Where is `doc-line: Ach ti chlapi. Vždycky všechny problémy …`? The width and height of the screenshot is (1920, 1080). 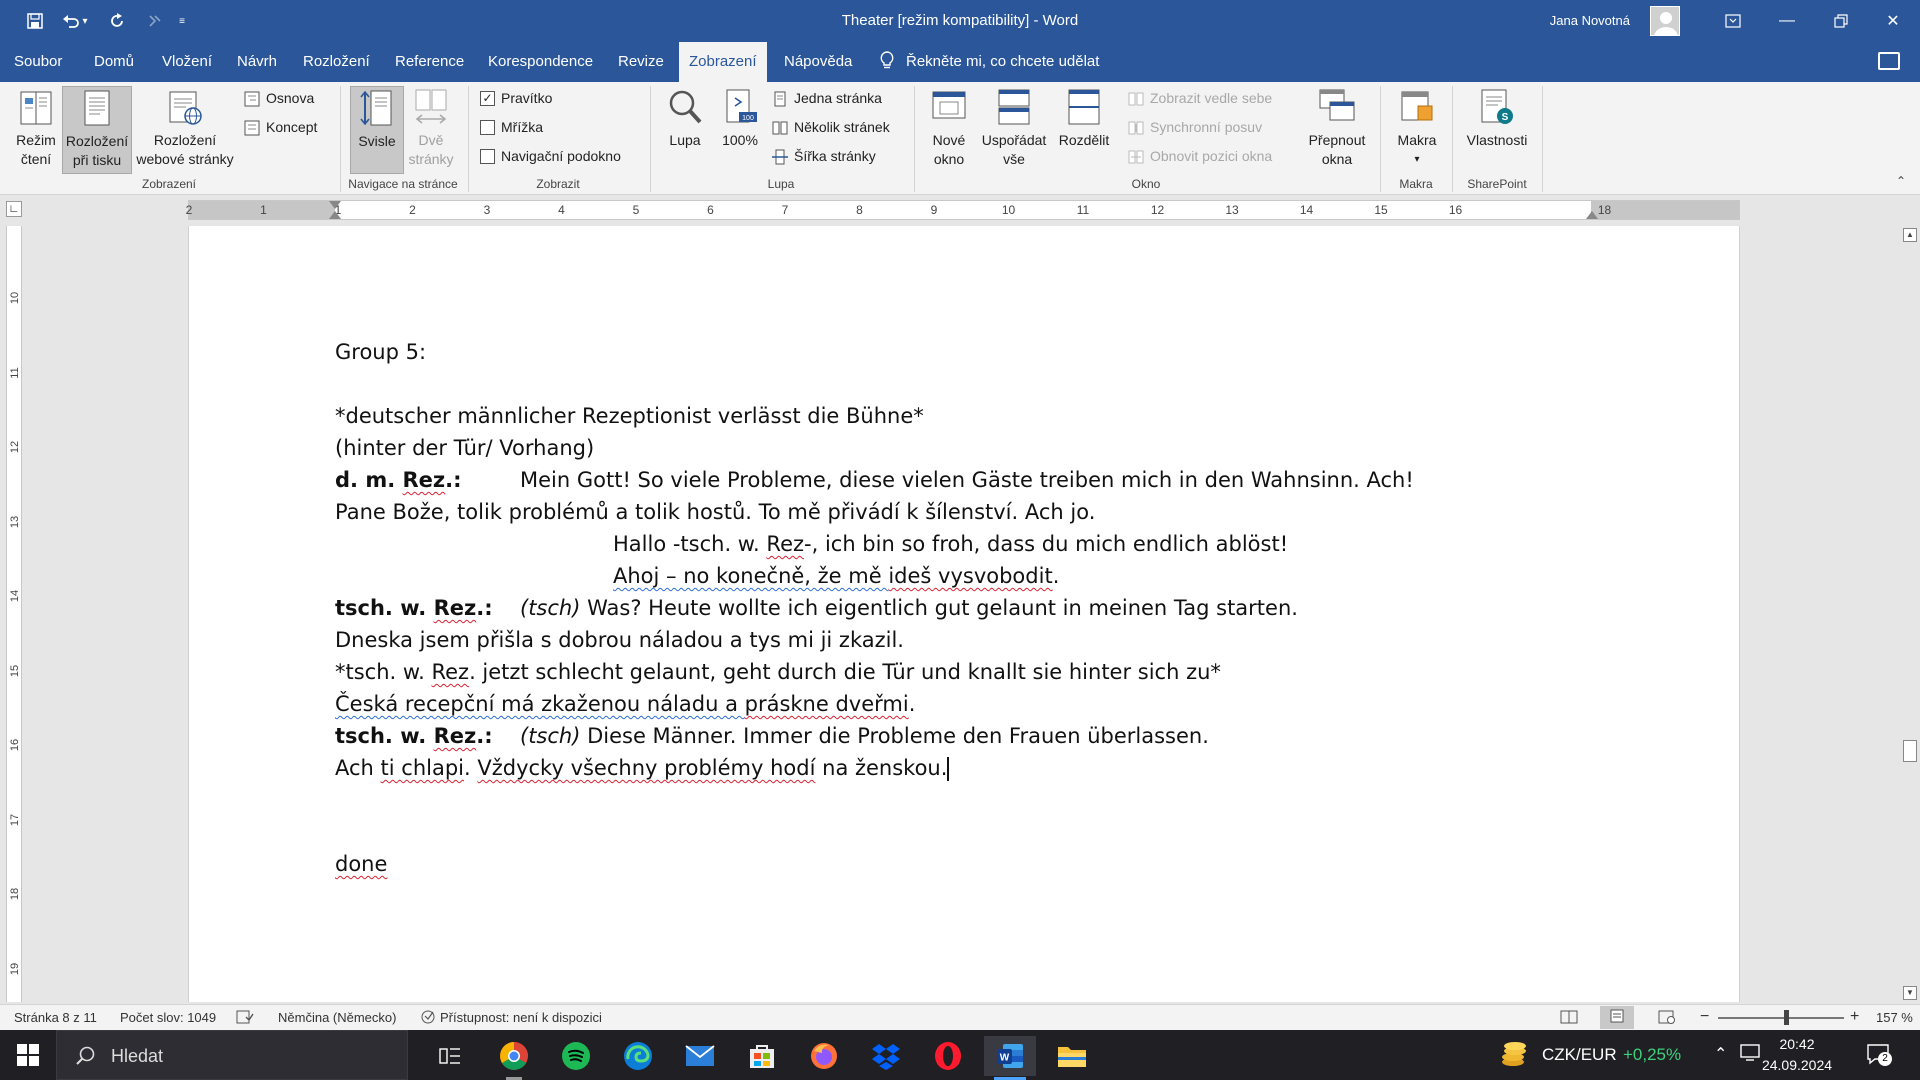 doc-line: Ach ti chlapi. Vždycky všechny problémy … is located at coordinates (642, 768).